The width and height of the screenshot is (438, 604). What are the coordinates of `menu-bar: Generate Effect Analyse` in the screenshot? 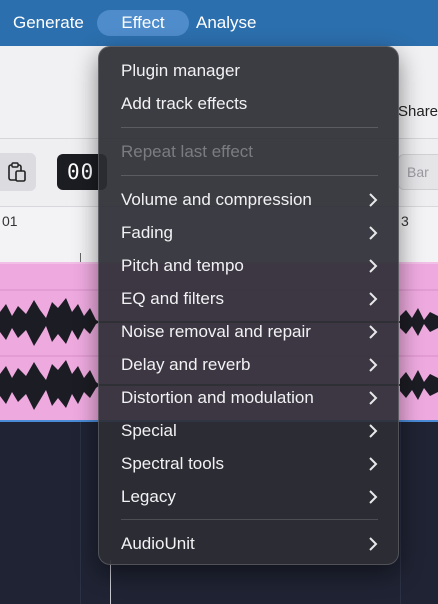 It's located at (219, 23).